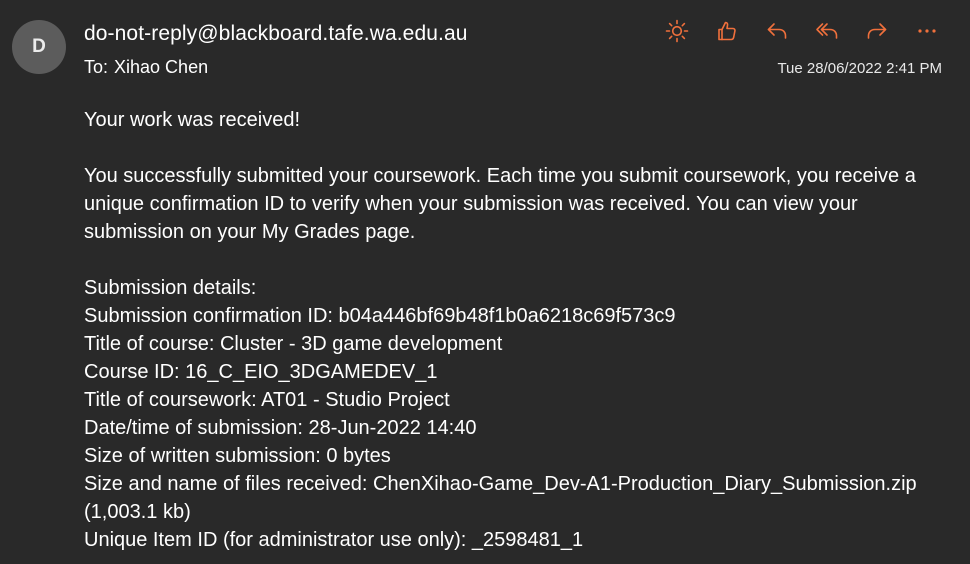  What do you see at coordinates (39, 47) in the screenshot?
I see `avatar: D` at bounding box center [39, 47].